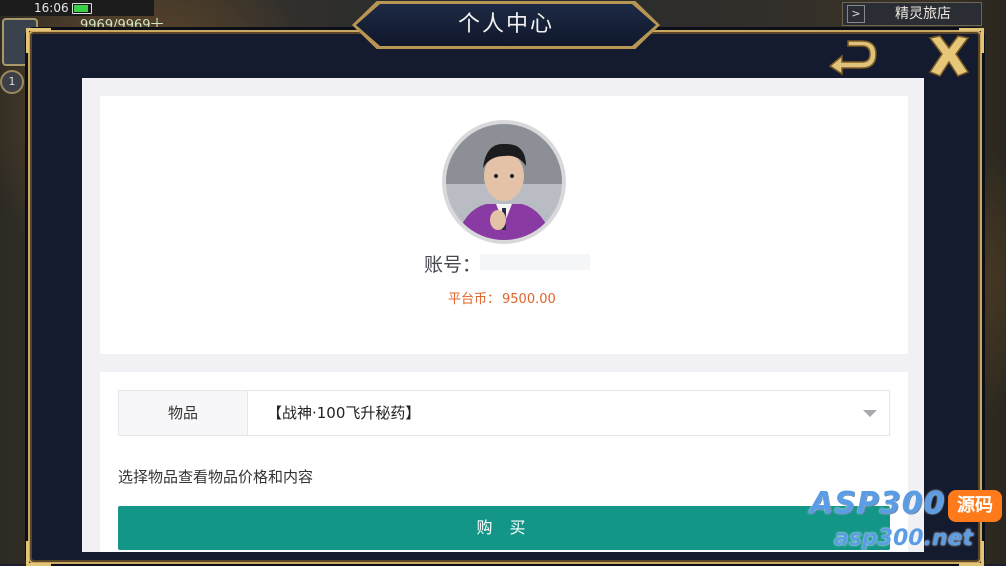 Image resolution: width=1006 pixels, height=566 pixels. I want to click on back-arrow-icon, so click(852, 58).